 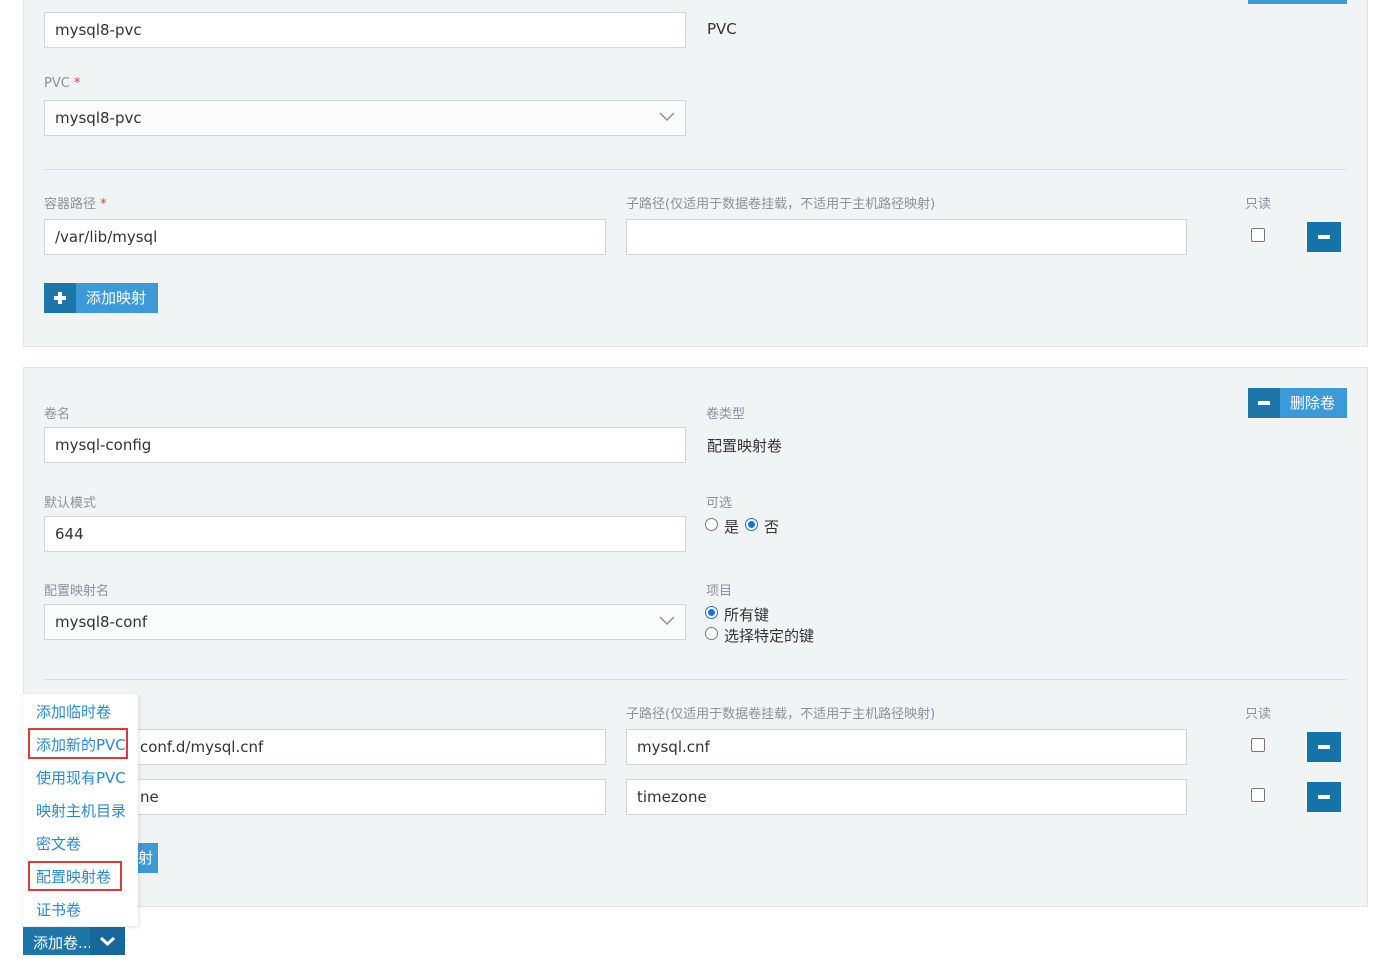 What do you see at coordinates (101, 622) in the screenshot?
I see `configmap-selected-value: mysql8-conf` at bounding box center [101, 622].